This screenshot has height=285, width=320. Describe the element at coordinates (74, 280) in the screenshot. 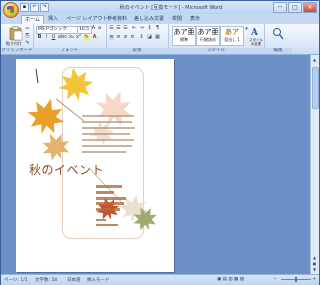

I see `language-indicator: 日本語` at that location.